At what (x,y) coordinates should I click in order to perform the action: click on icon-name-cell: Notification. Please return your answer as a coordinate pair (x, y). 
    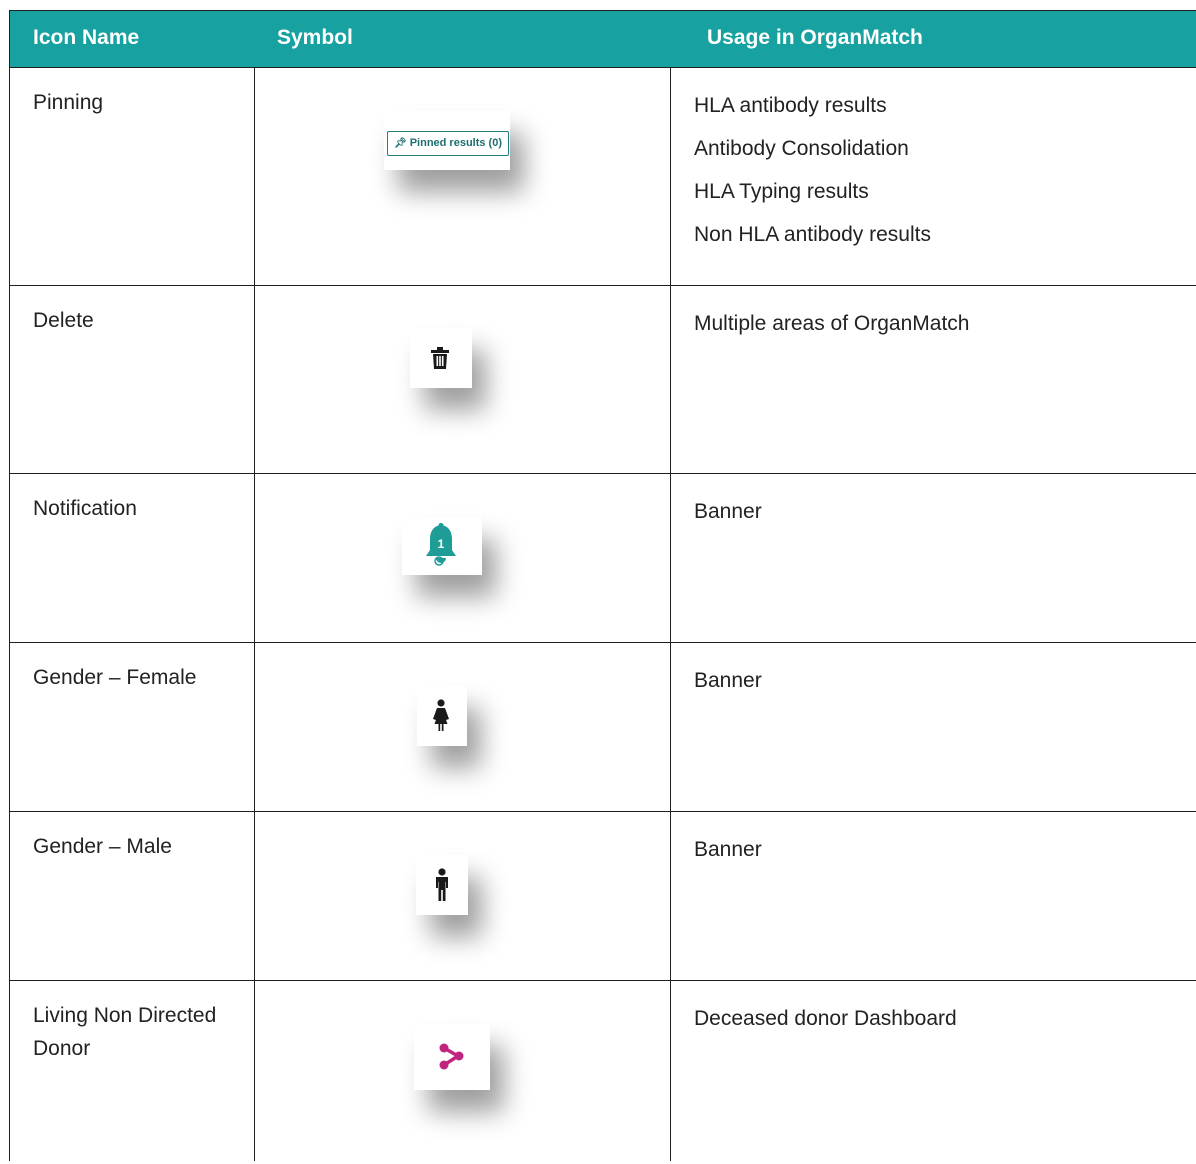
    Looking at the image, I should click on (132, 558).